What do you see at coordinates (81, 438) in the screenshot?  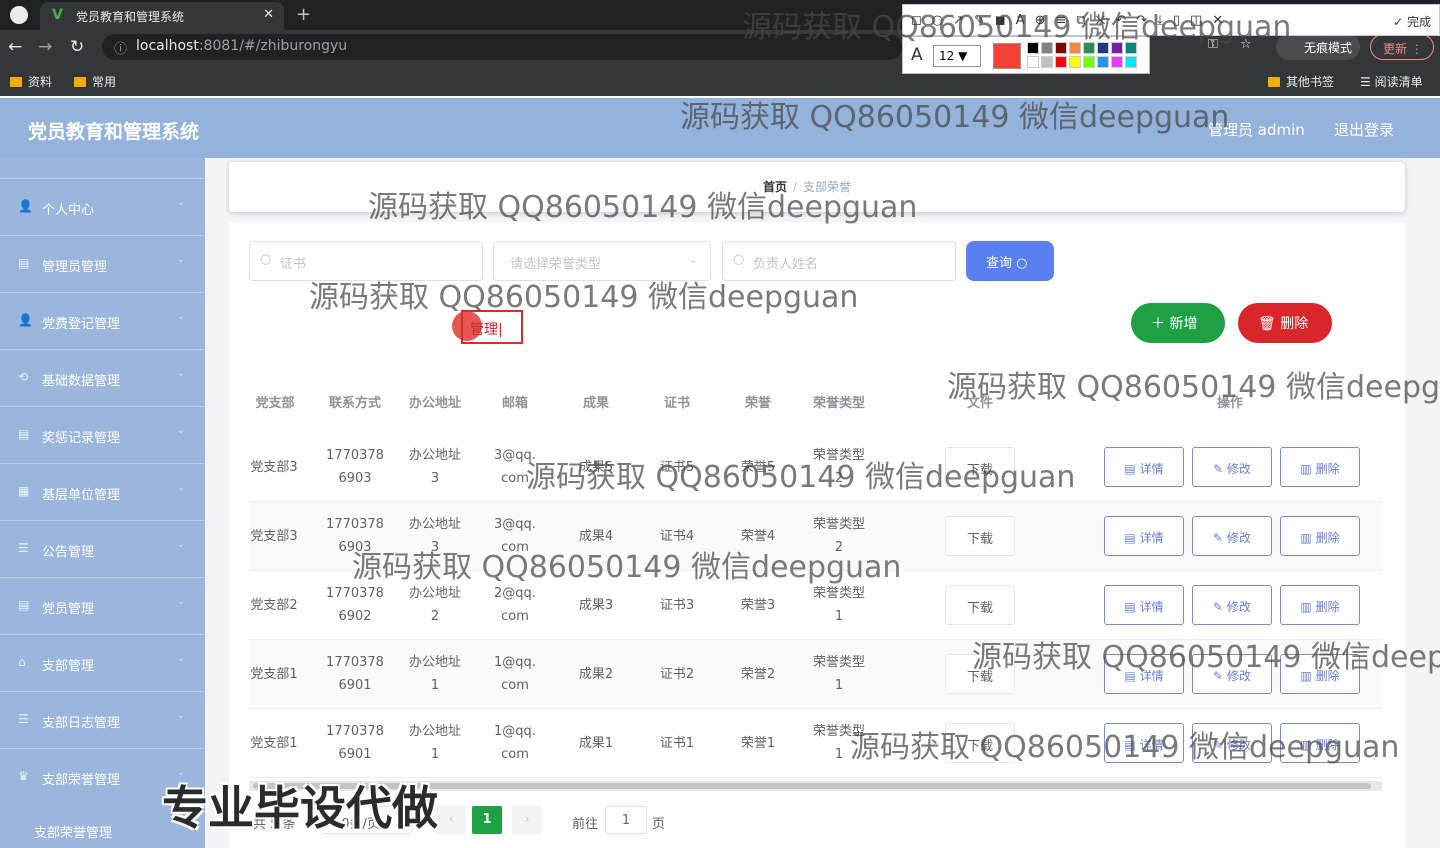 I see `sidebar-item-label: 奖惩记录管理` at bounding box center [81, 438].